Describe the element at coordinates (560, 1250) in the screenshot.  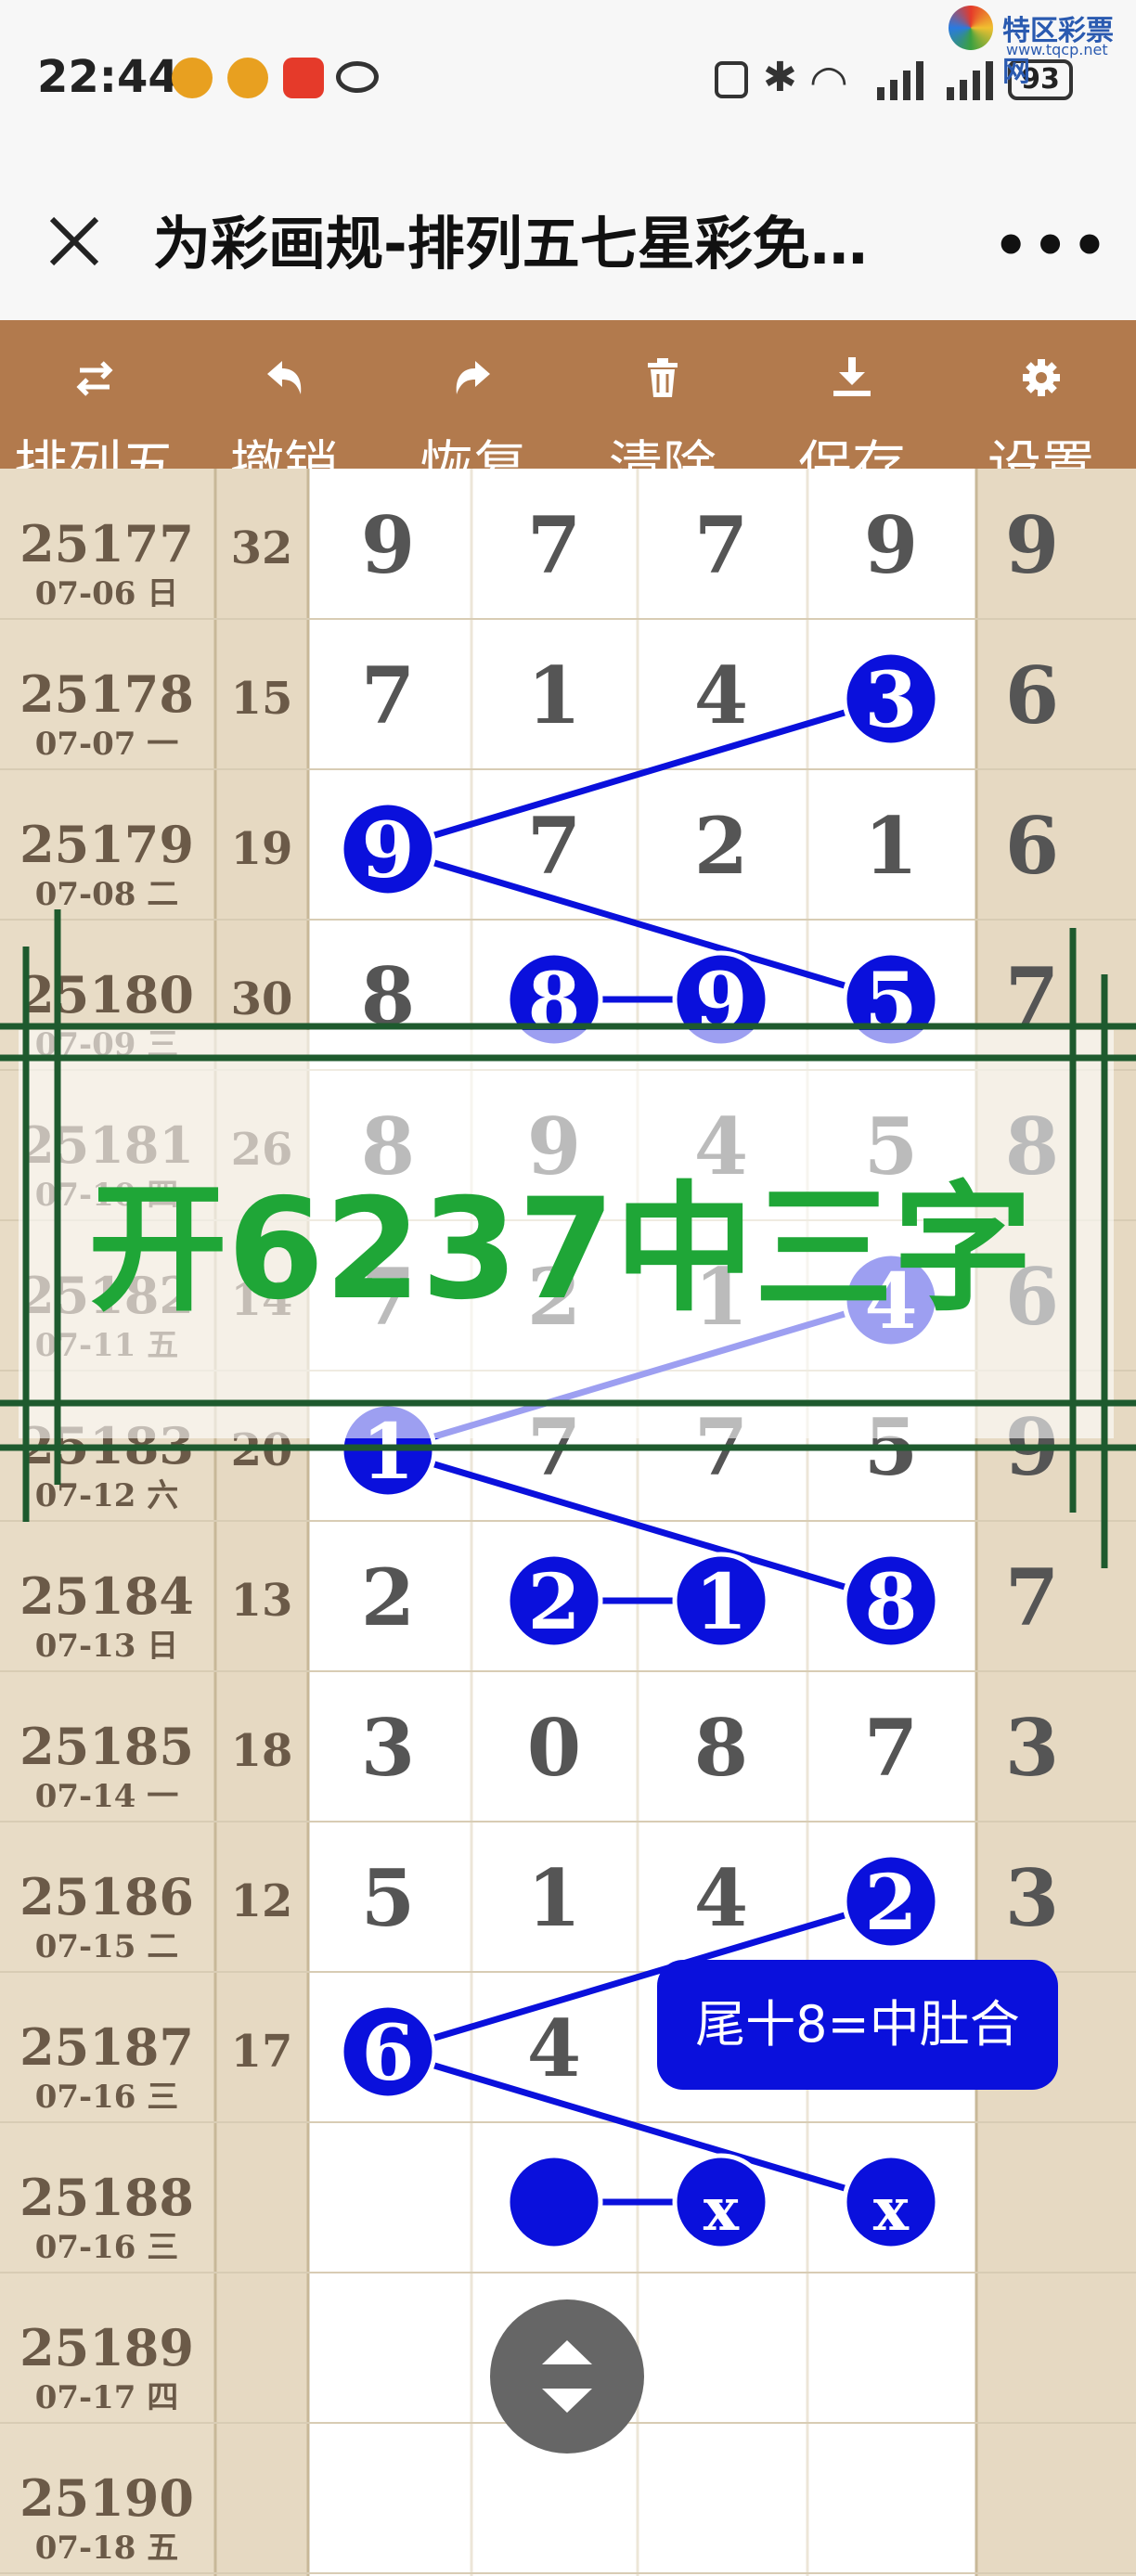
I see `watermark-text: 开6237中三字` at that location.